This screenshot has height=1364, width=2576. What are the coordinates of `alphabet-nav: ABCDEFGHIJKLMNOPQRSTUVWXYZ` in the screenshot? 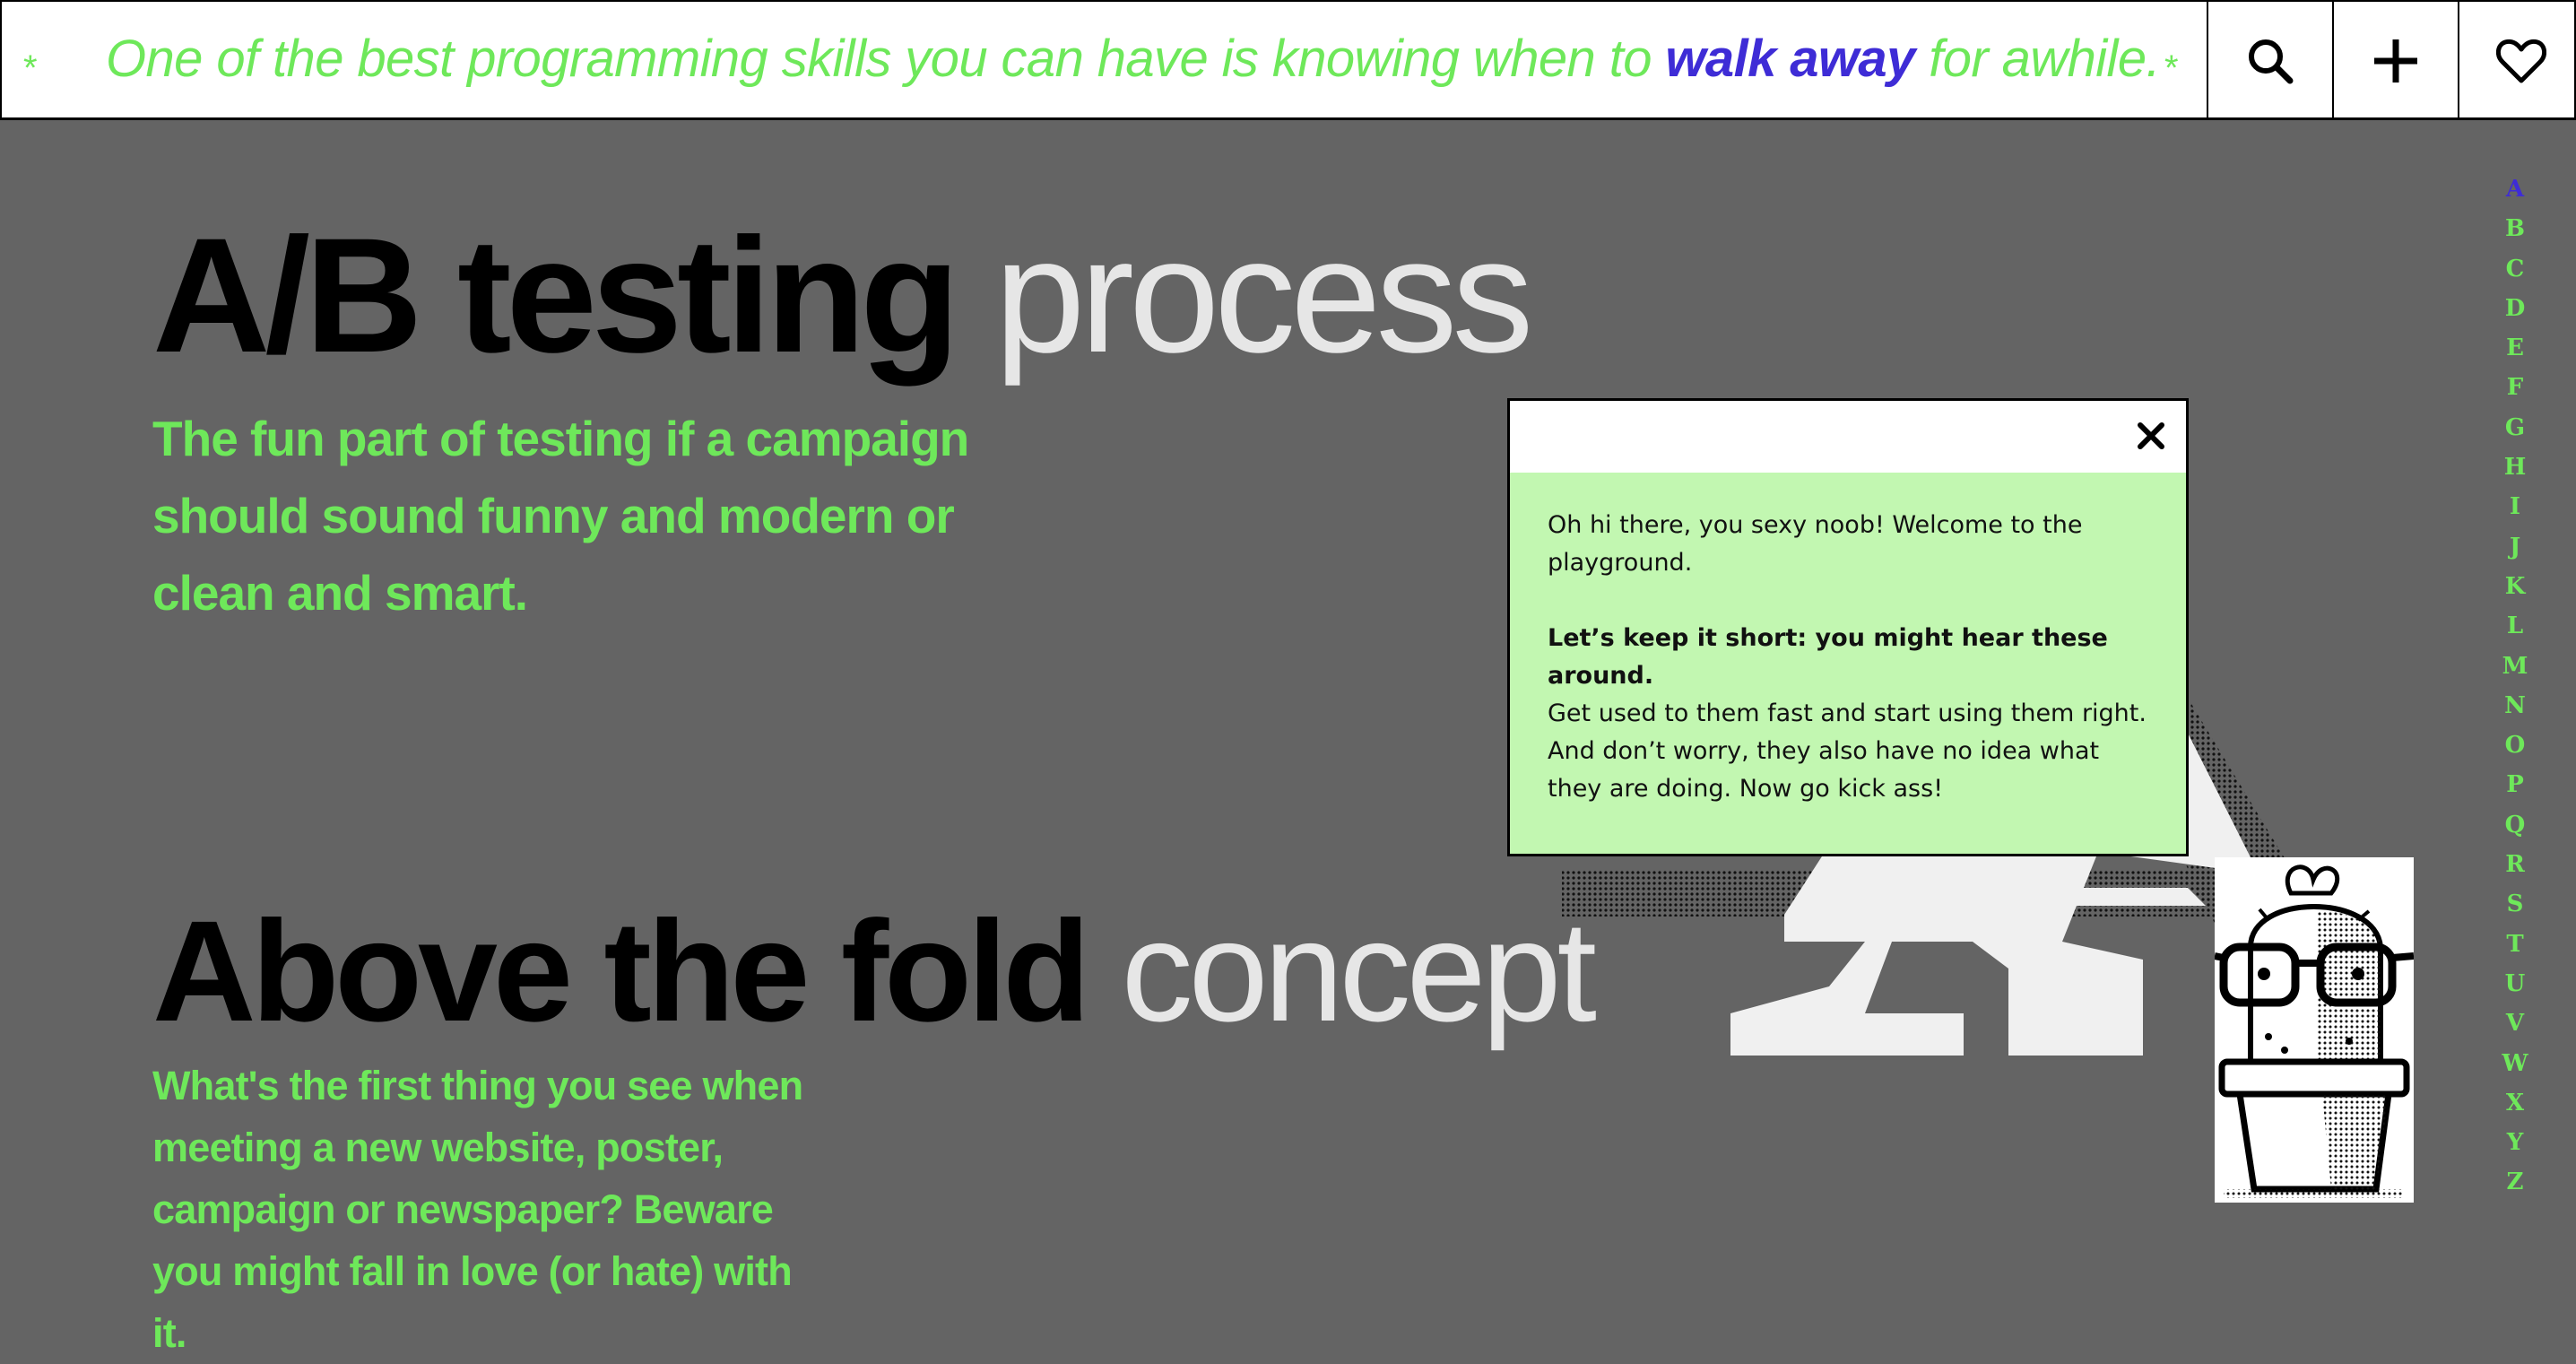 It's located at (2515, 692).